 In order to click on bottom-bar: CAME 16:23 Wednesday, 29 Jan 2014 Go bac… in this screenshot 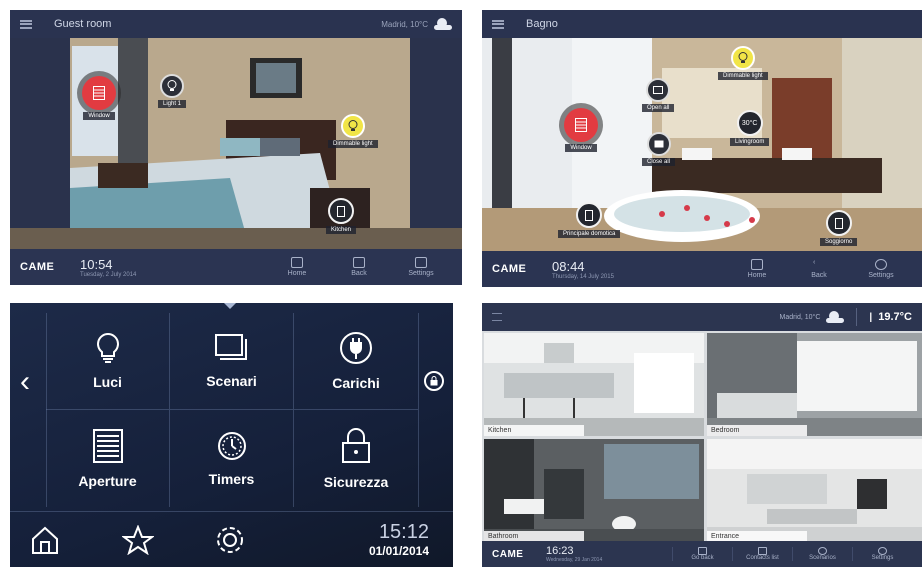, I will do `click(702, 554)`.